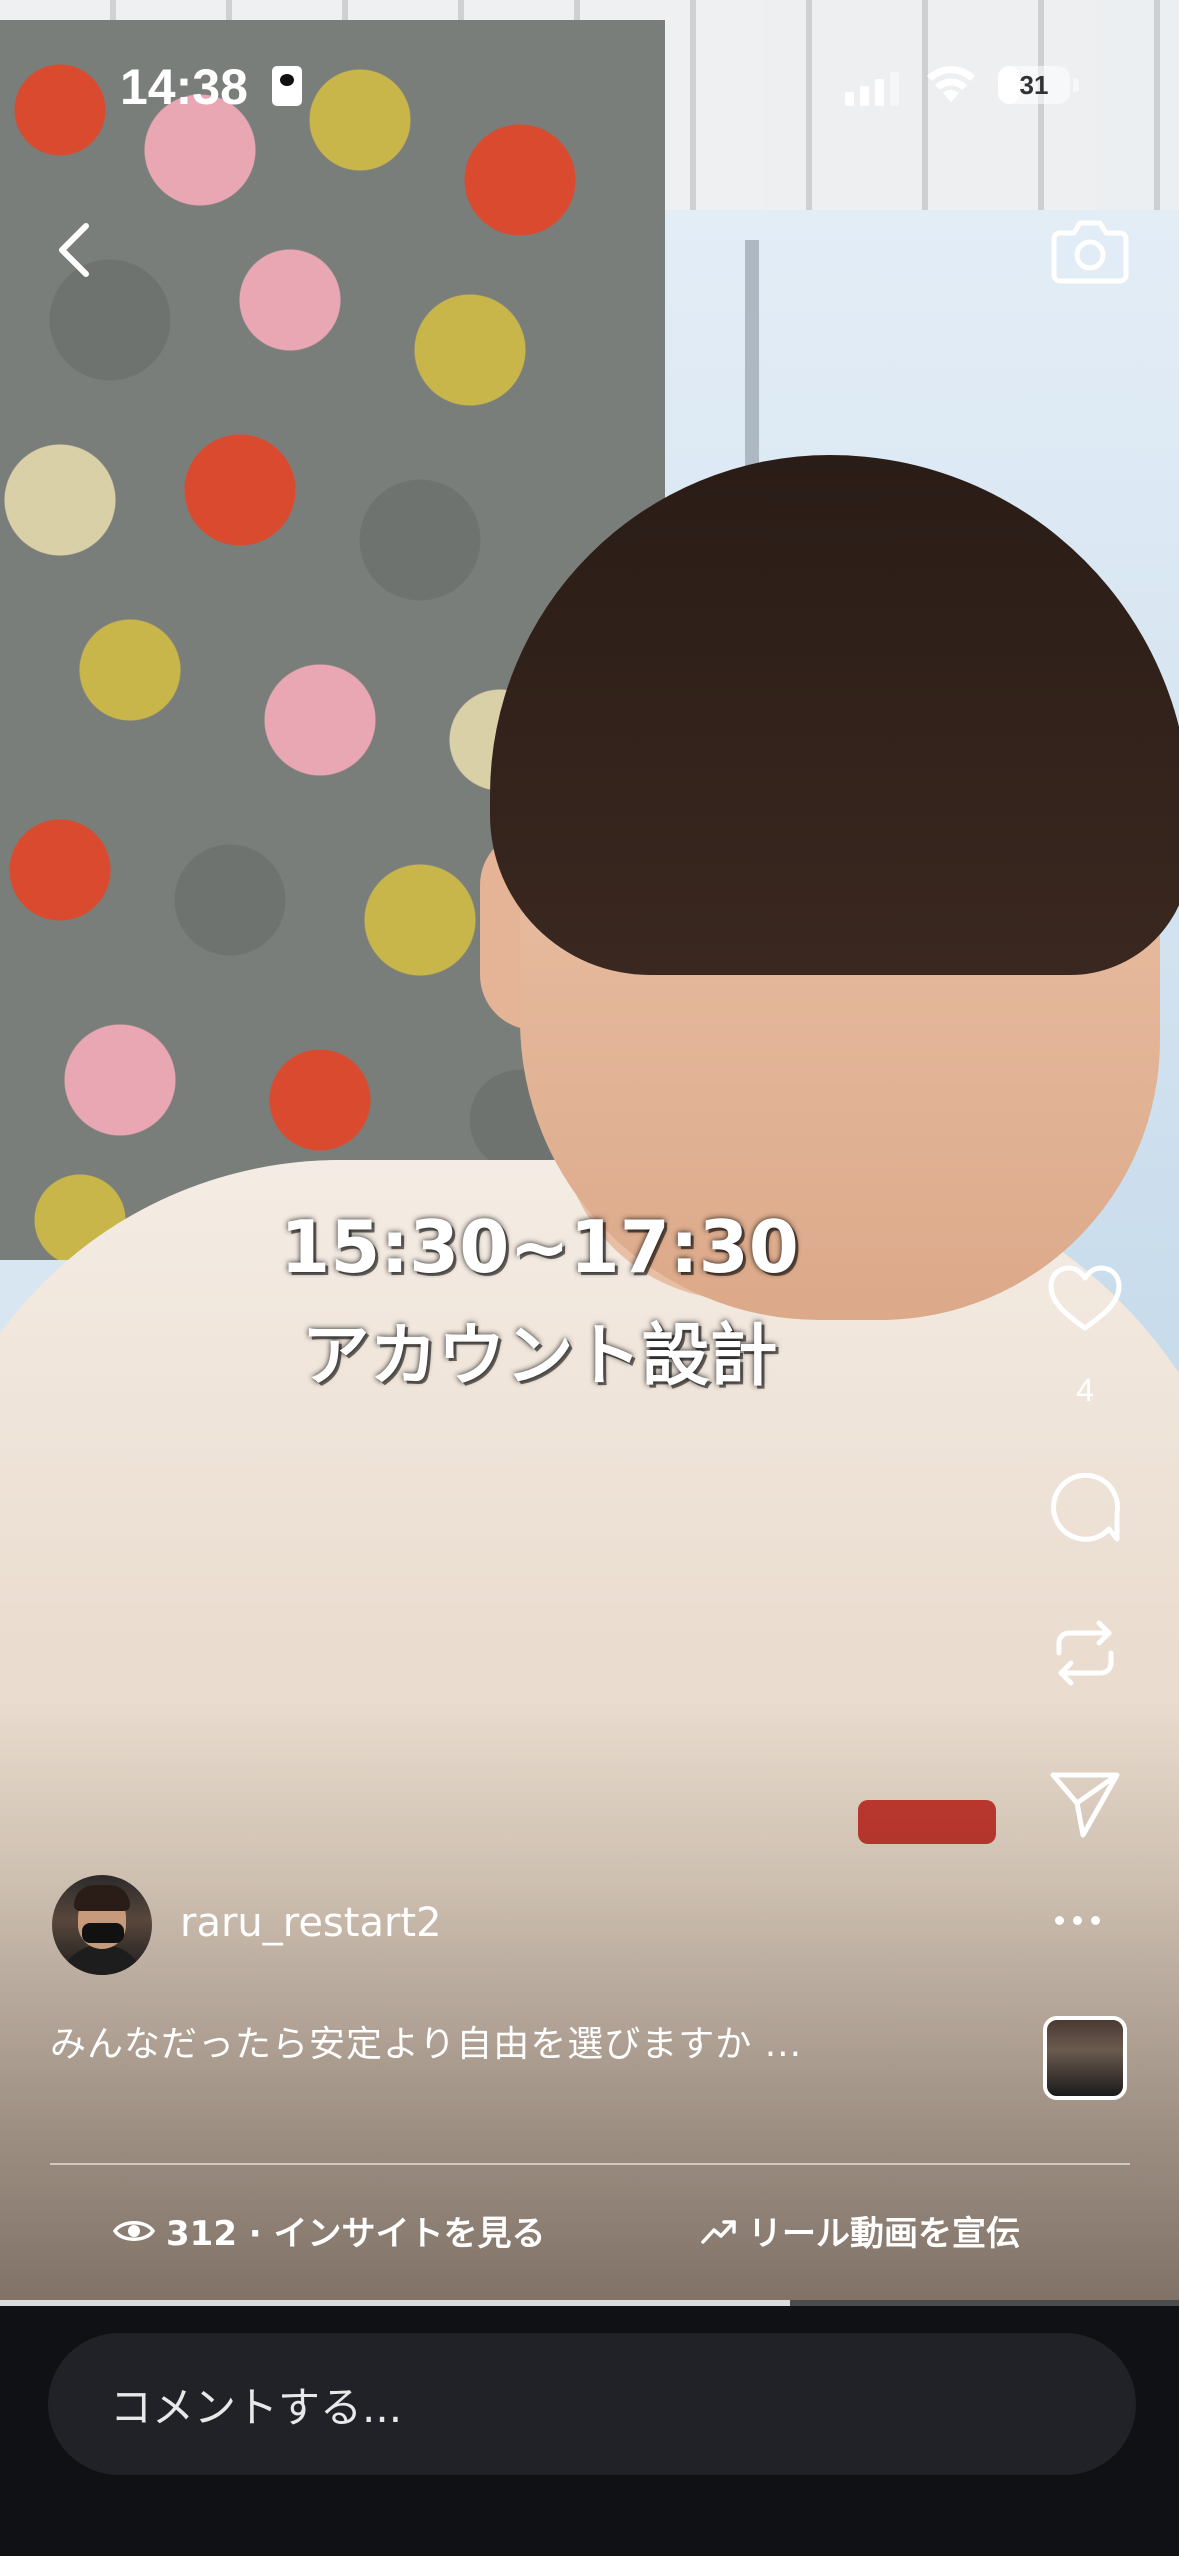 Image resolution: width=1179 pixels, height=2556 pixels. What do you see at coordinates (884, 2234) in the screenshot?
I see `promote-label: リール動画を宣伝` at bounding box center [884, 2234].